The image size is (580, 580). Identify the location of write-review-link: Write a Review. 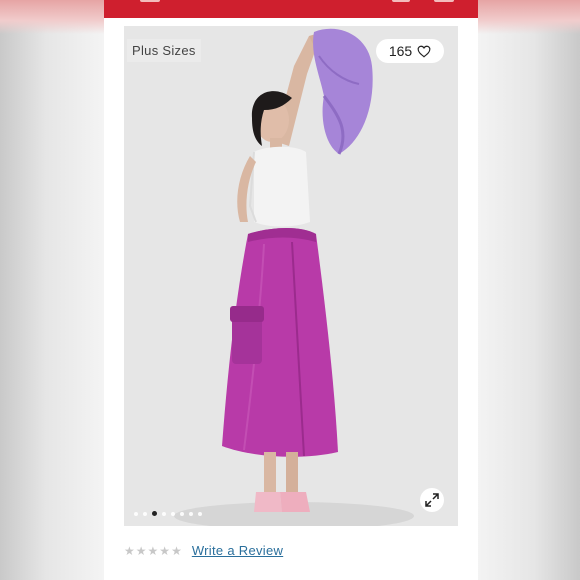
(237, 550).